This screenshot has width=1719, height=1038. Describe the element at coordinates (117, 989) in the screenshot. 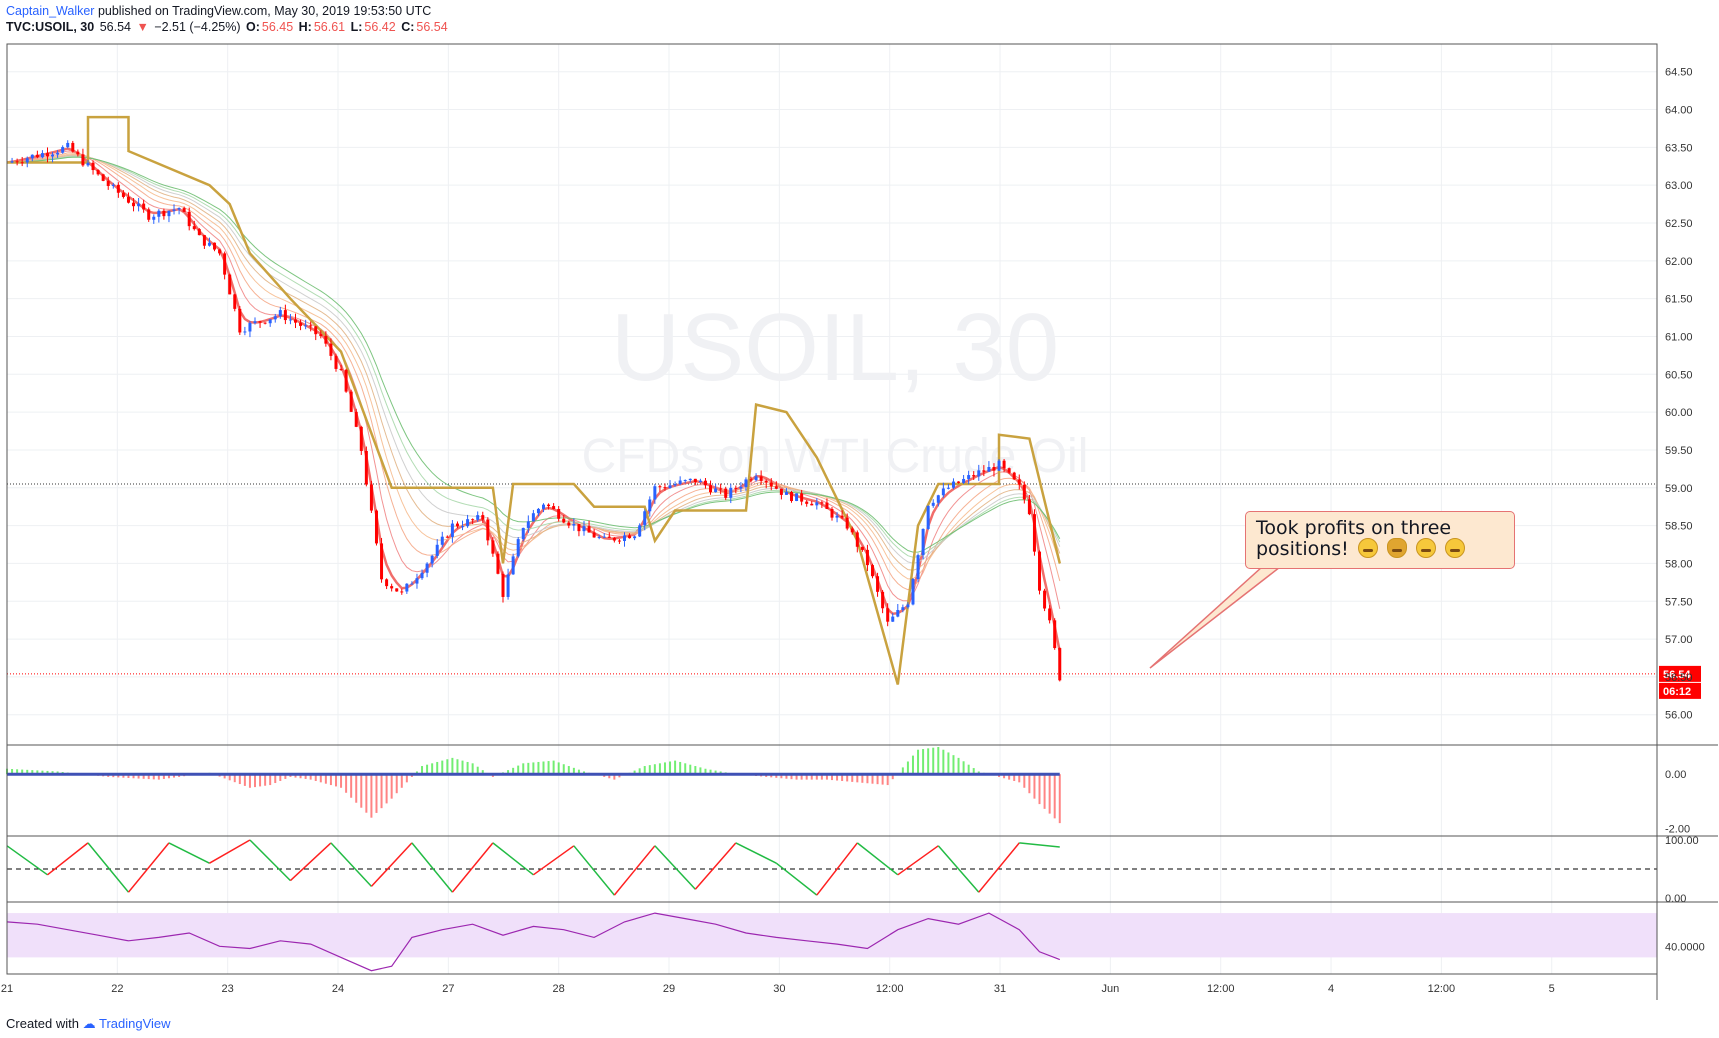

I see `x-tick-label: 22` at that location.